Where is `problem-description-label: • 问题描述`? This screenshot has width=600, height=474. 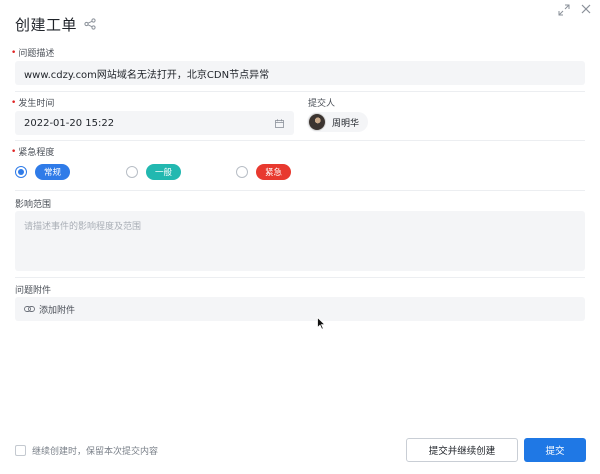 problem-description-label: • 问题描述 is located at coordinates (33, 53).